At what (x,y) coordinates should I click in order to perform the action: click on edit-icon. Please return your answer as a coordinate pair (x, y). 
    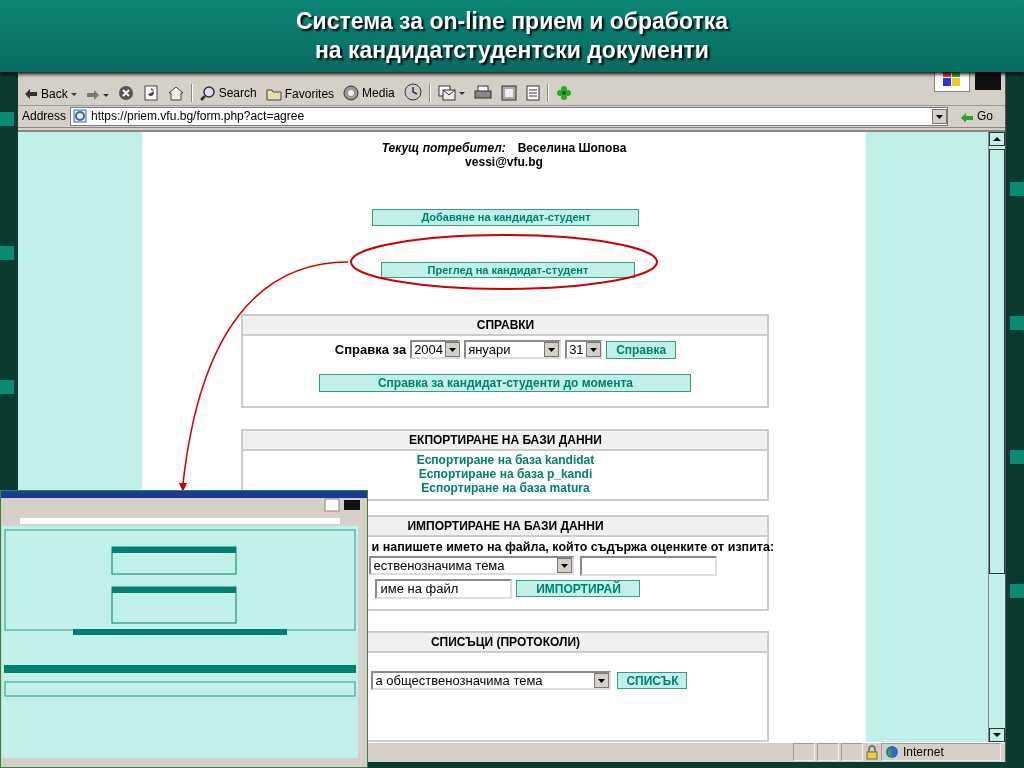
    Looking at the image, I should click on (508, 93).